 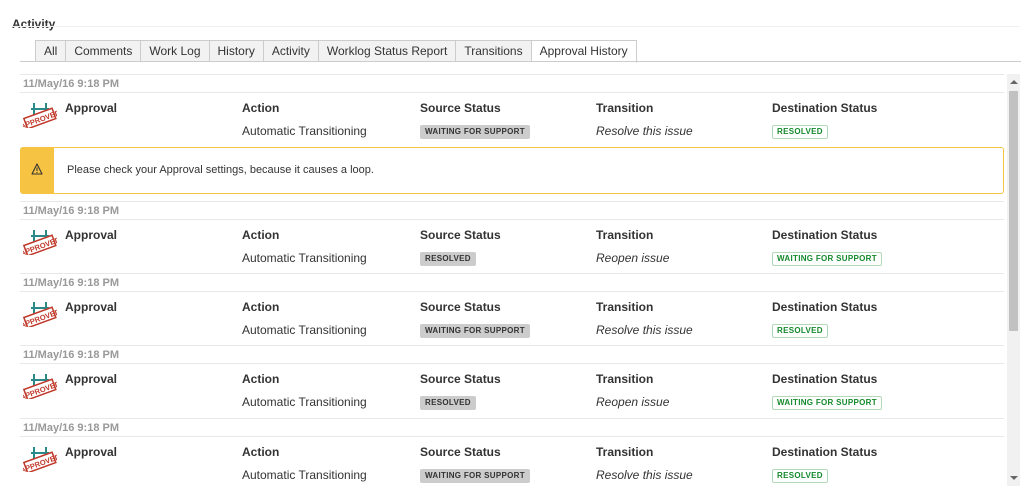 I want to click on scroll-up-arrow-icon, so click(x=1014, y=82).